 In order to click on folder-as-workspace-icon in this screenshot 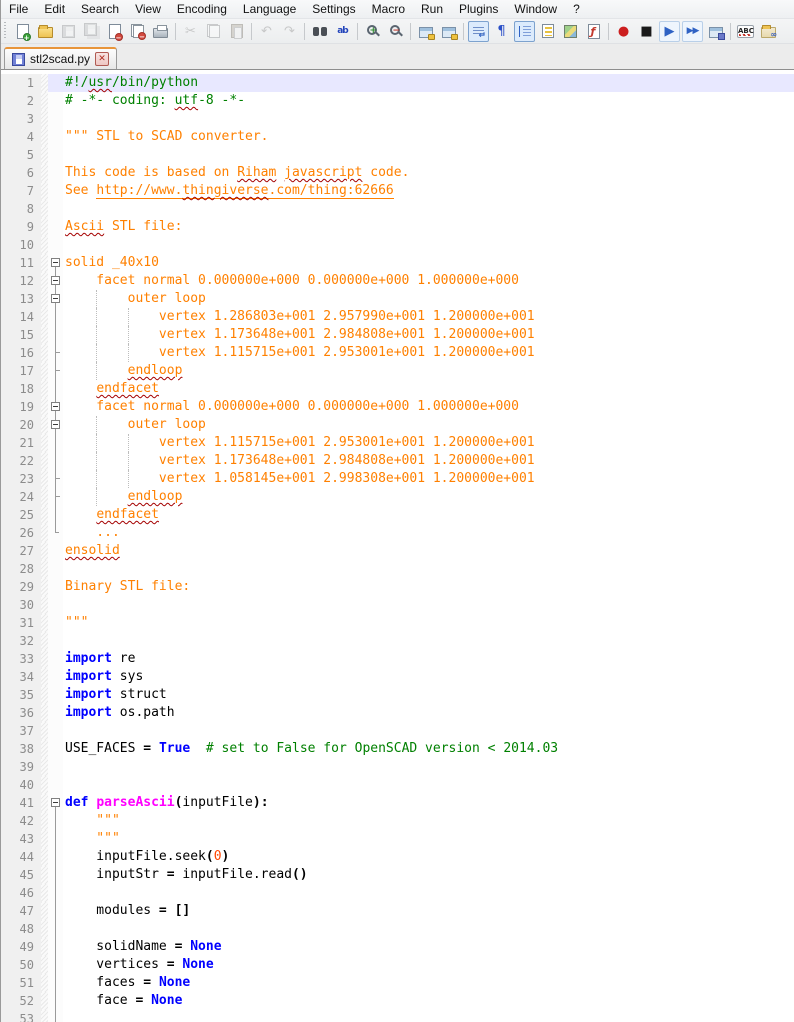, I will do `click(593, 31)`.